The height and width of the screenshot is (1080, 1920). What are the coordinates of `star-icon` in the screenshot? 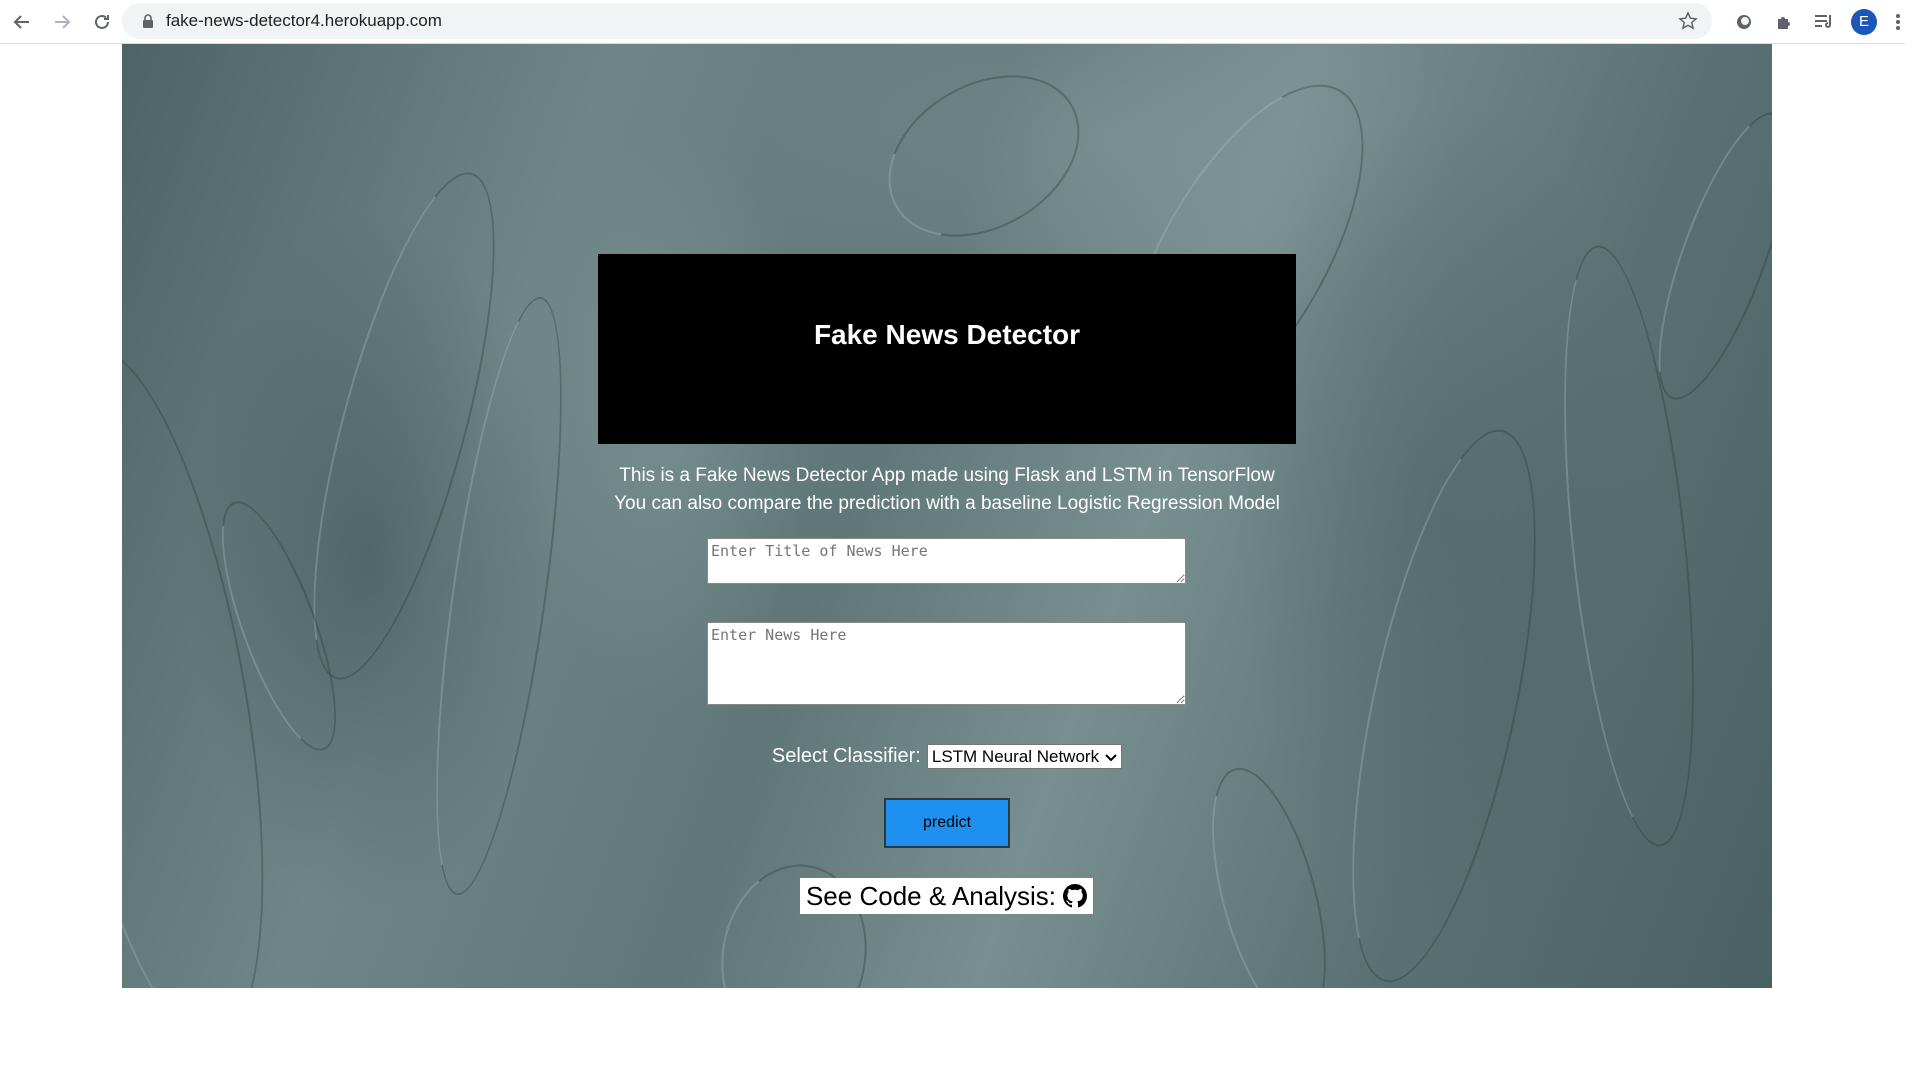 It's located at (1688, 21).